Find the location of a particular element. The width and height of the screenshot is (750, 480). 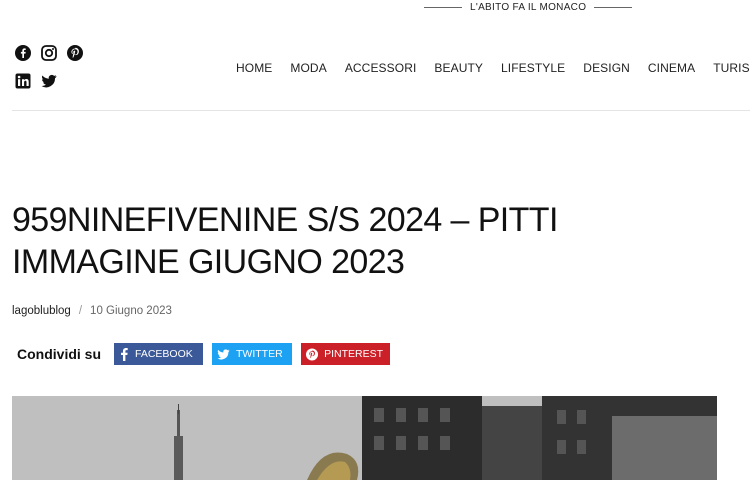

tagline-line-right is located at coordinates (613, 7).